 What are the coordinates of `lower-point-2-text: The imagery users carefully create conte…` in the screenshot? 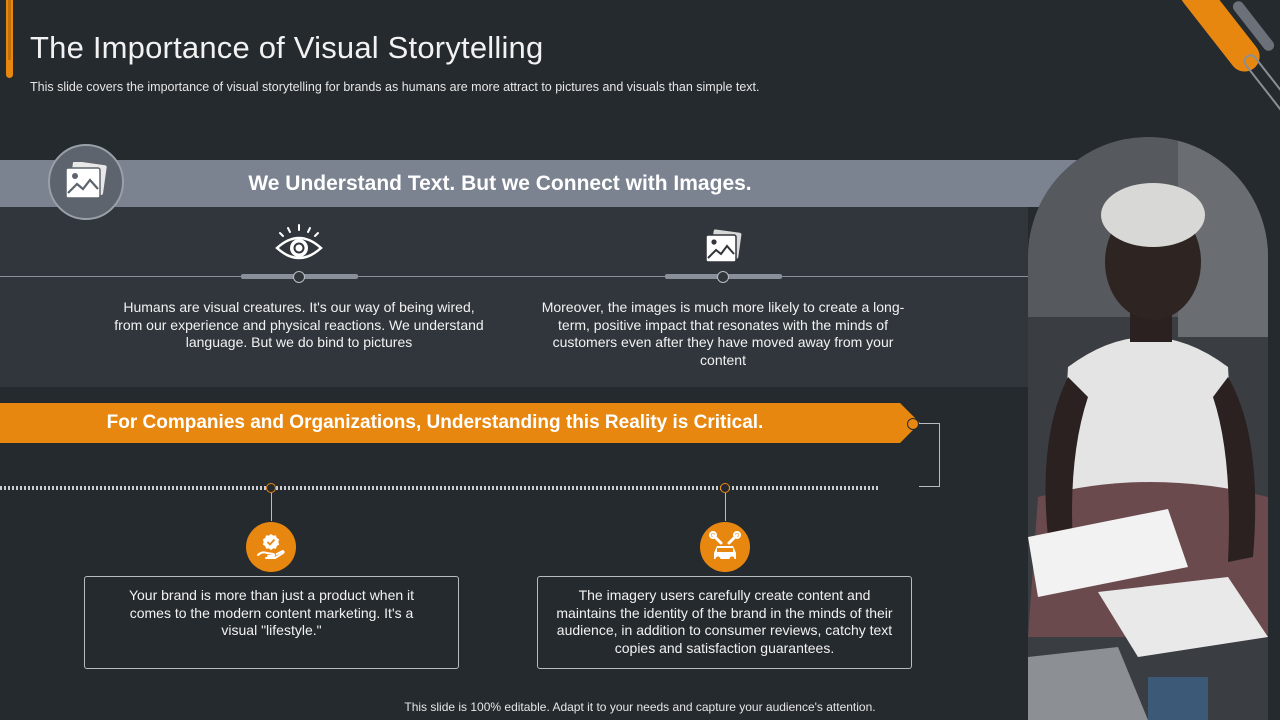 It's located at (724, 621).